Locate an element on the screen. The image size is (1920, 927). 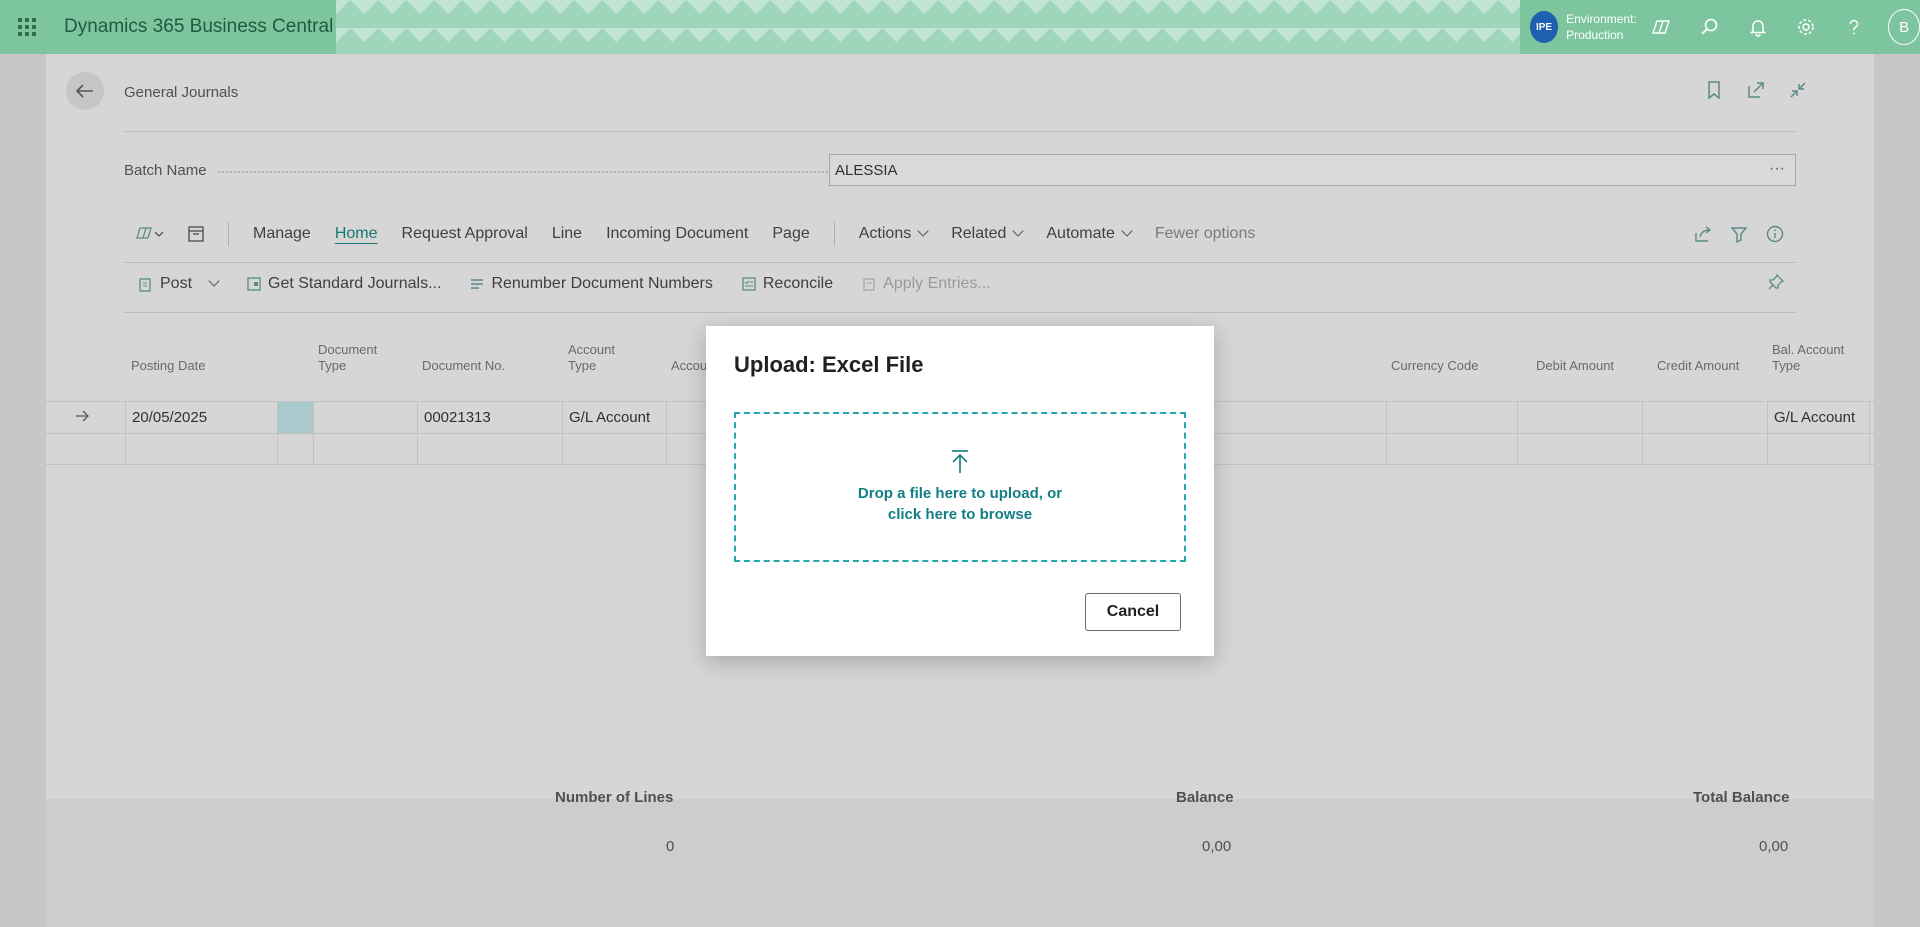
app-launcher-icon is located at coordinates (27, 27).